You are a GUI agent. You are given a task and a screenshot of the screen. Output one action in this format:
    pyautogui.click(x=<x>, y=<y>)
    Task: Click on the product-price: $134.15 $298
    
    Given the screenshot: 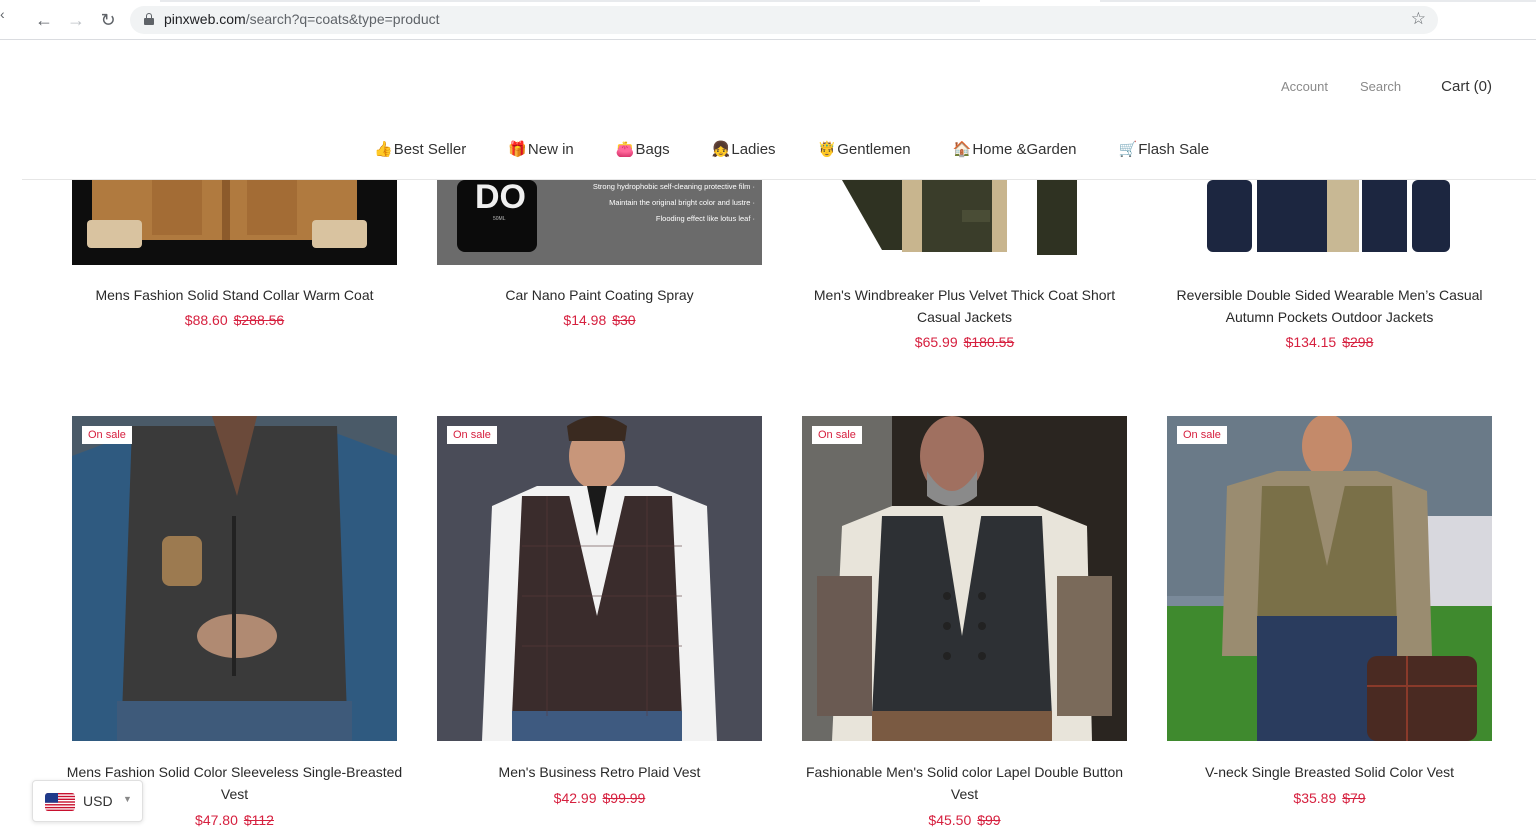 What is the action you would take?
    pyautogui.click(x=1329, y=342)
    